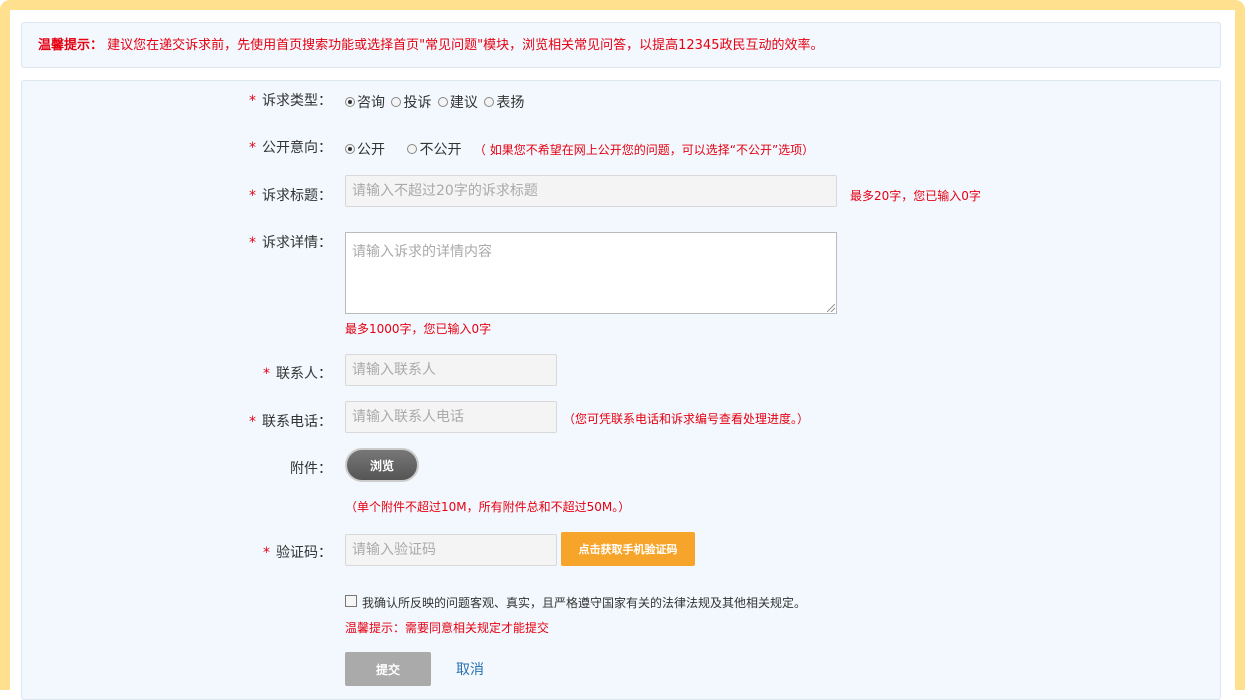  I want to click on get-sms-code-button: 点击获取手机验证码, so click(628, 549).